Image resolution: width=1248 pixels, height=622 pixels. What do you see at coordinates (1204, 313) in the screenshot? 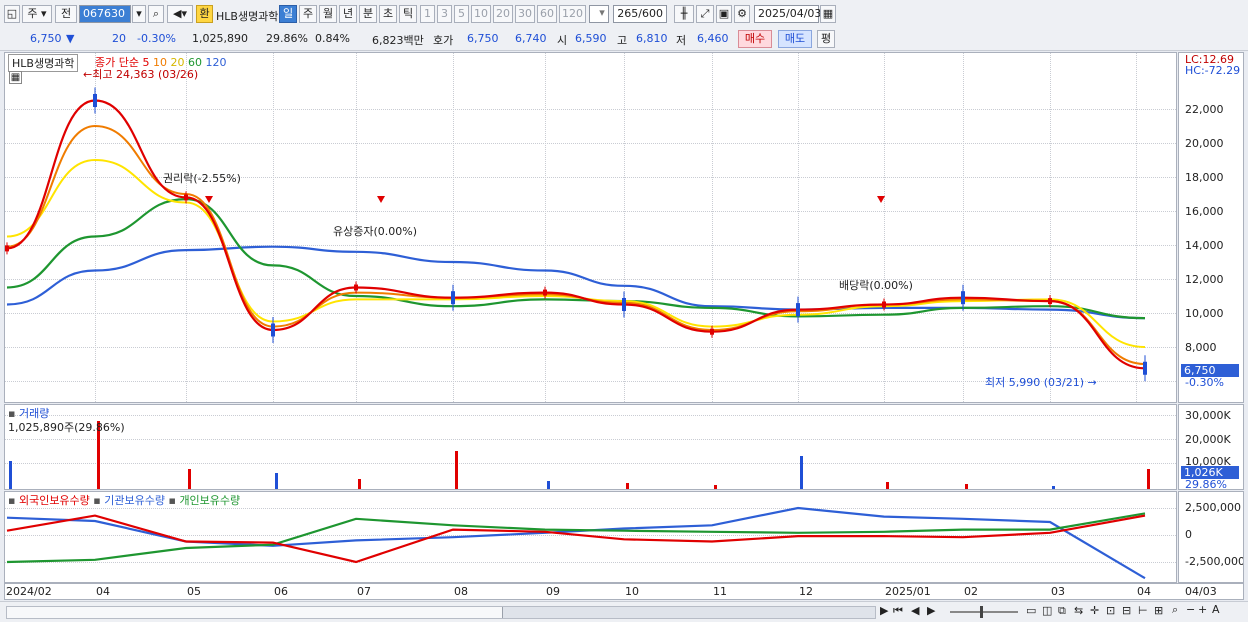
I see `y-tick: 10,000` at bounding box center [1204, 313].